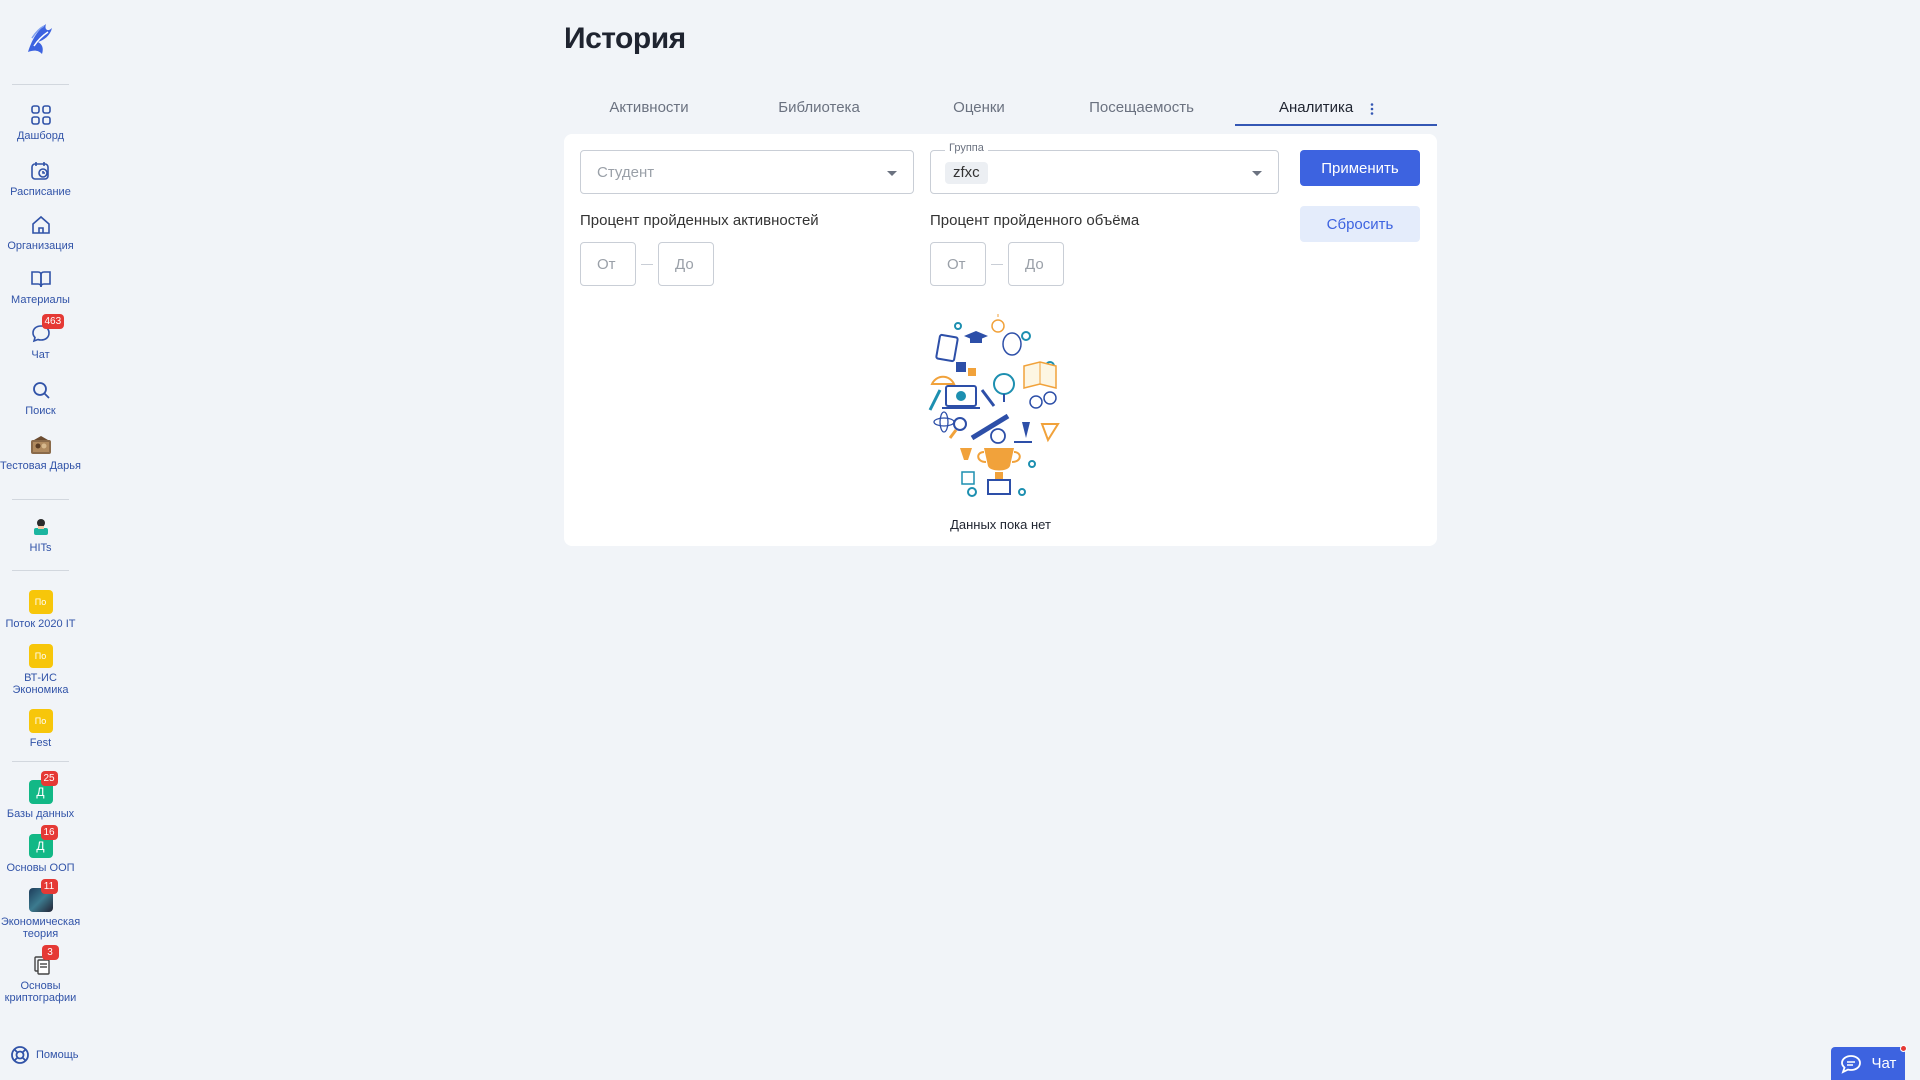 This screenshot has height=1080, width=1920. What do you see at coordinates (40, 624) in the screenshot?
I see `sidebar-item-label: Поток 2020 IT` at bounding box center [40, 624].